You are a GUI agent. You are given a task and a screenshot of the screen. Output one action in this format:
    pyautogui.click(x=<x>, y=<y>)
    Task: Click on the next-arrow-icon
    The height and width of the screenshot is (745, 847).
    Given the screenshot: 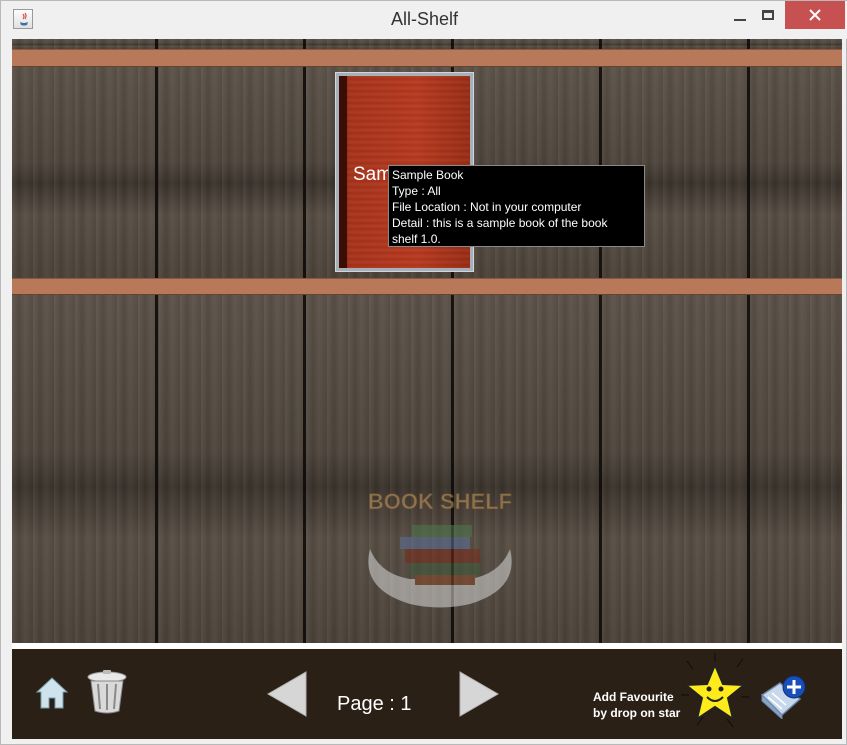 What is the action you would take?
    pyautogui.click(x=479, y=694)
    